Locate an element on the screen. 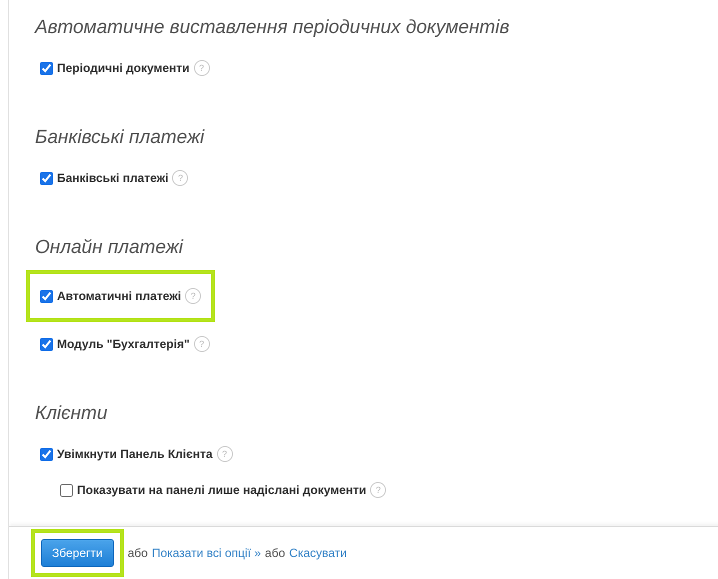 This screenshot has height=579, width=718. option-label: Автоматичні платежі is located at coordinates (119, 296).